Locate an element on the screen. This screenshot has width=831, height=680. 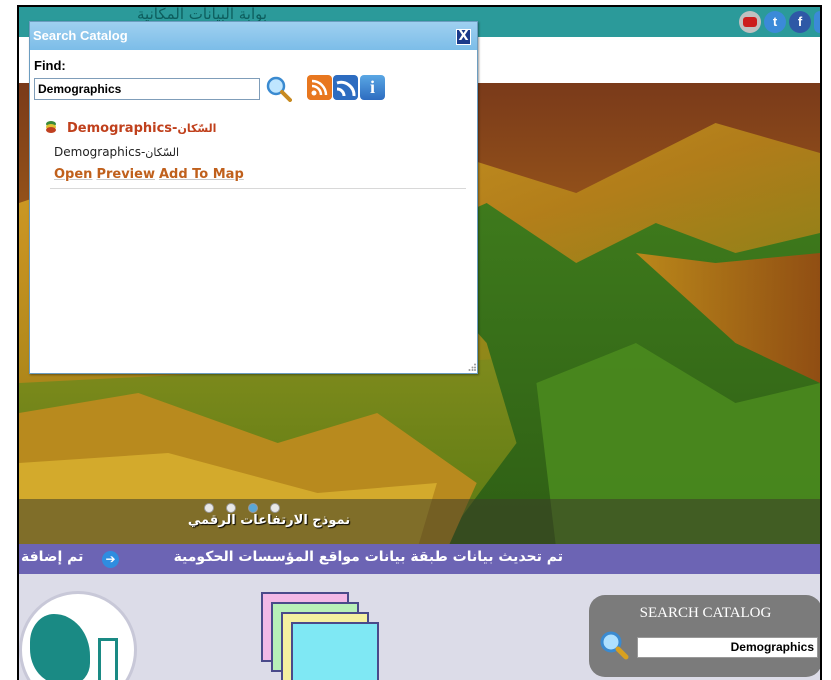
search-catalog-widget: SEARCH CATALOG Demographics is located at coordinates (704, 636).